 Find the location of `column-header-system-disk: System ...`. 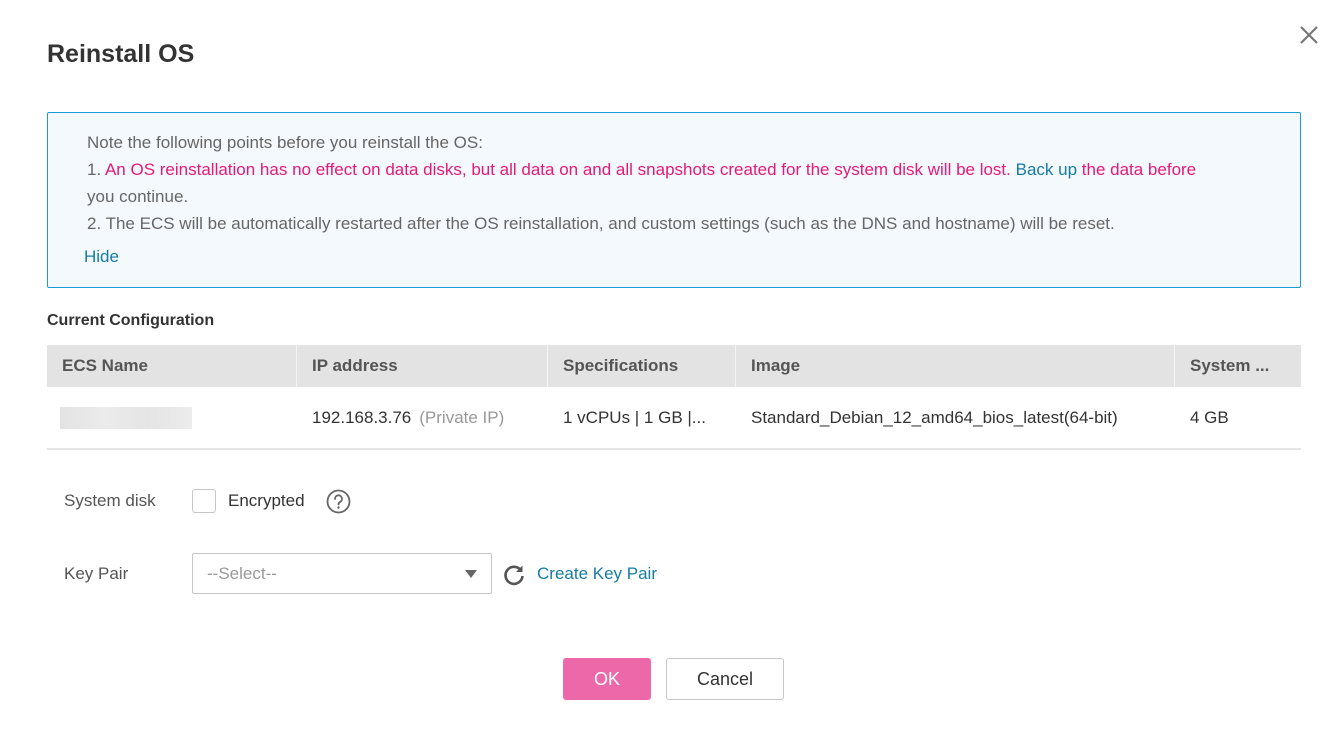

column-header-system-disk: System ... is located at coordinates (1230, 365).